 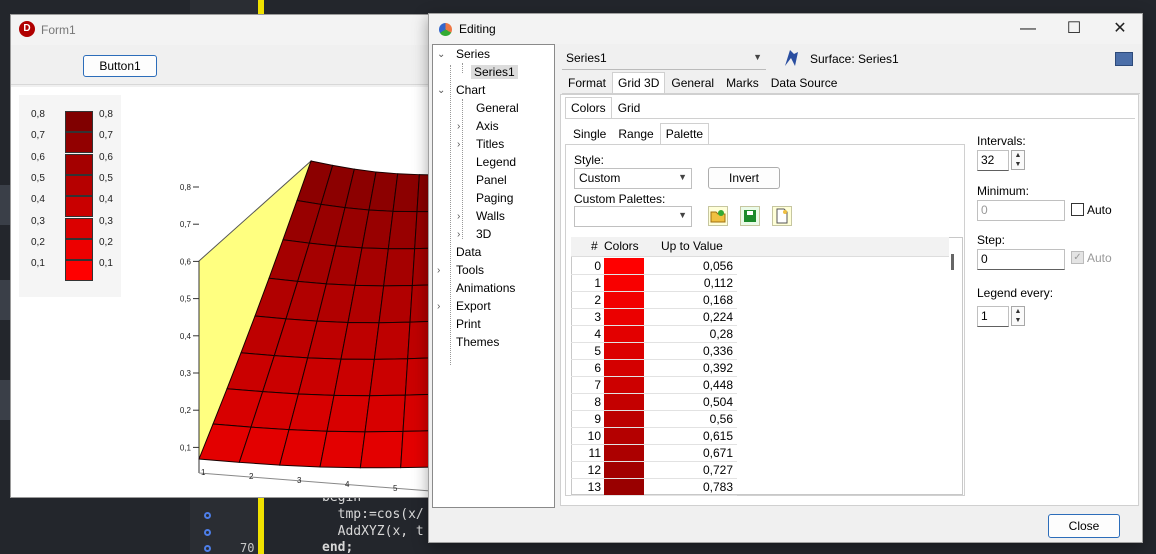 I want to click on palette-row: 13 0,783, so click(x=654, y=487).